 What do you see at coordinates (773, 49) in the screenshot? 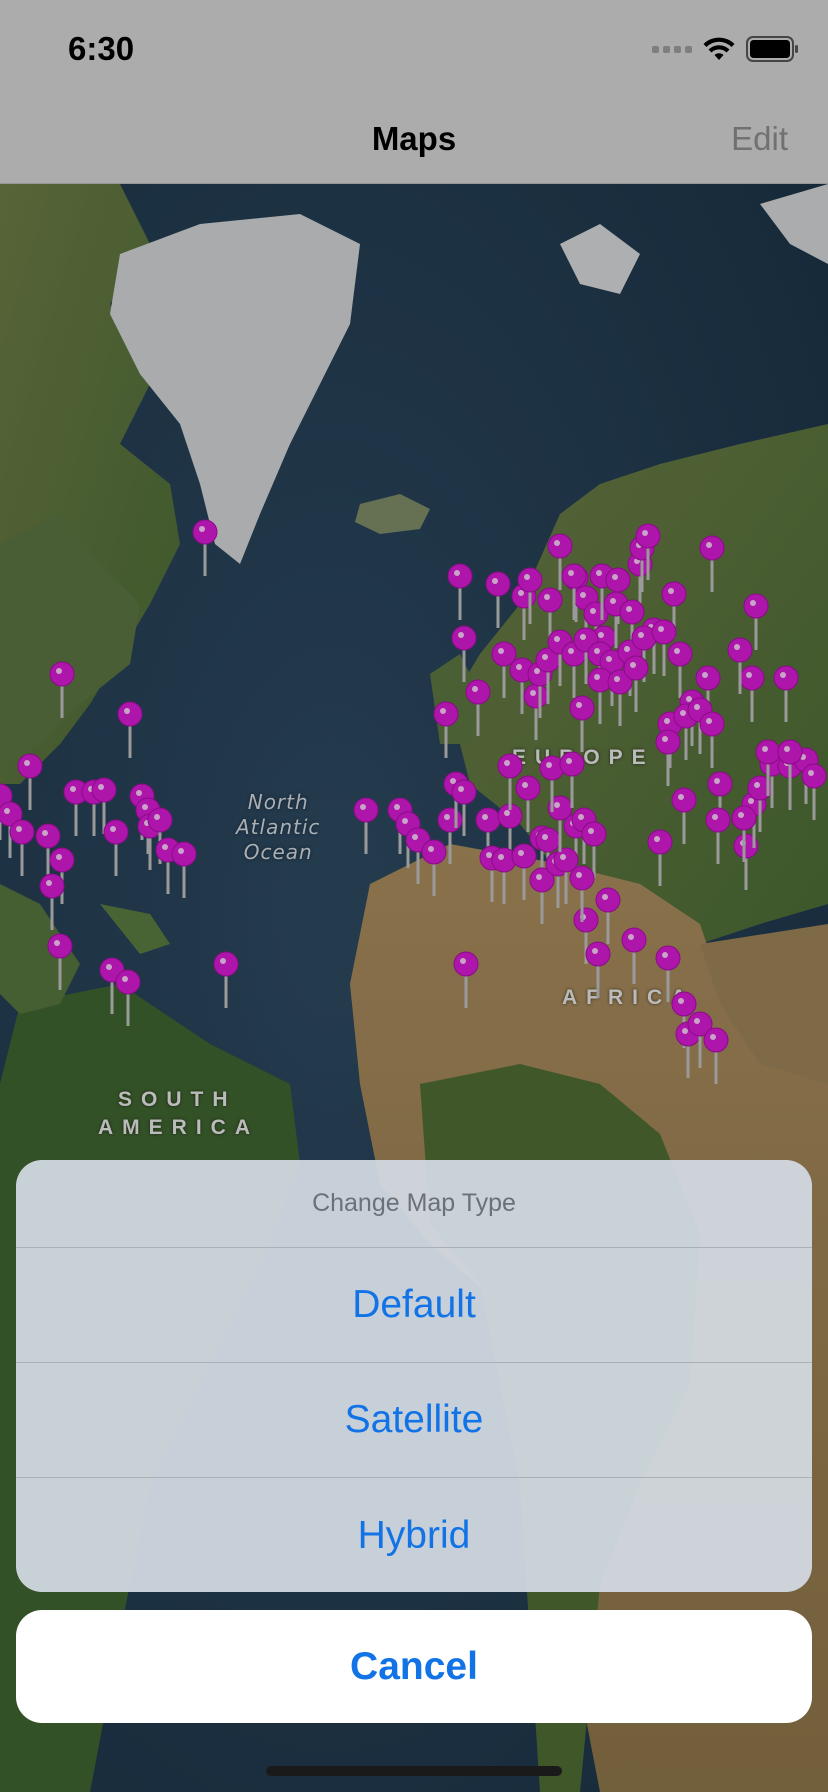
I see `battery-icon` at bounding box center [773, 49].